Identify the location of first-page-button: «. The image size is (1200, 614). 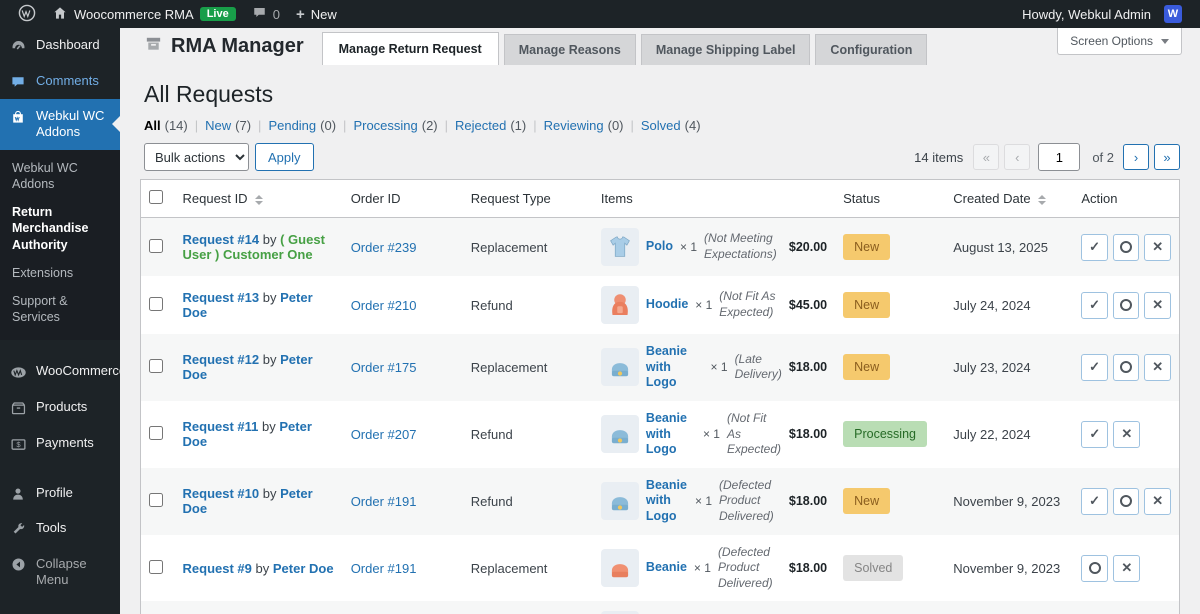
(986, 157).